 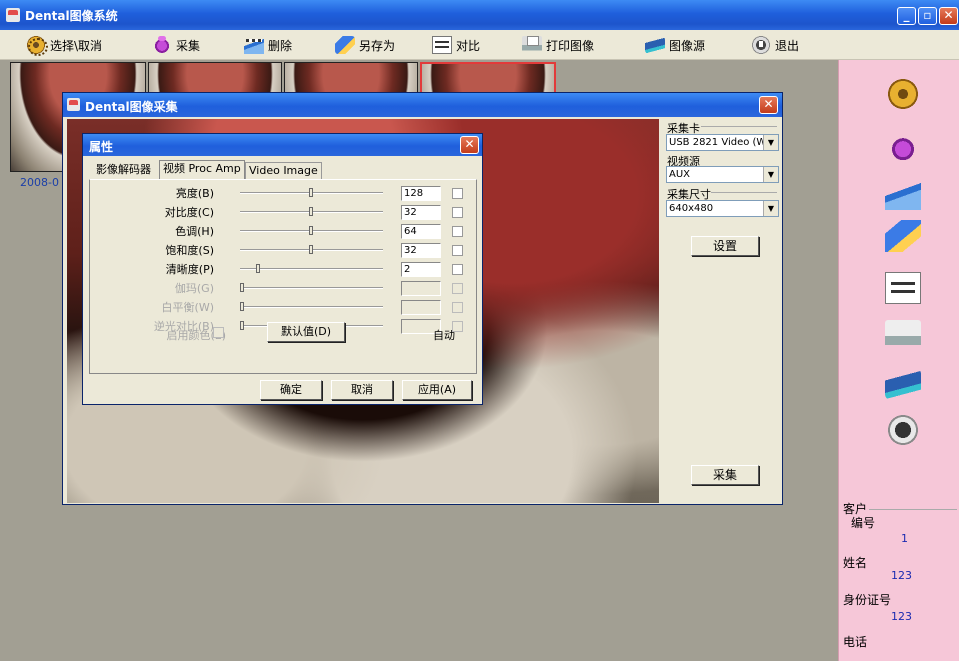 I want to click on properties-dialog-close-button: ✕, so click(x=469, y=145).